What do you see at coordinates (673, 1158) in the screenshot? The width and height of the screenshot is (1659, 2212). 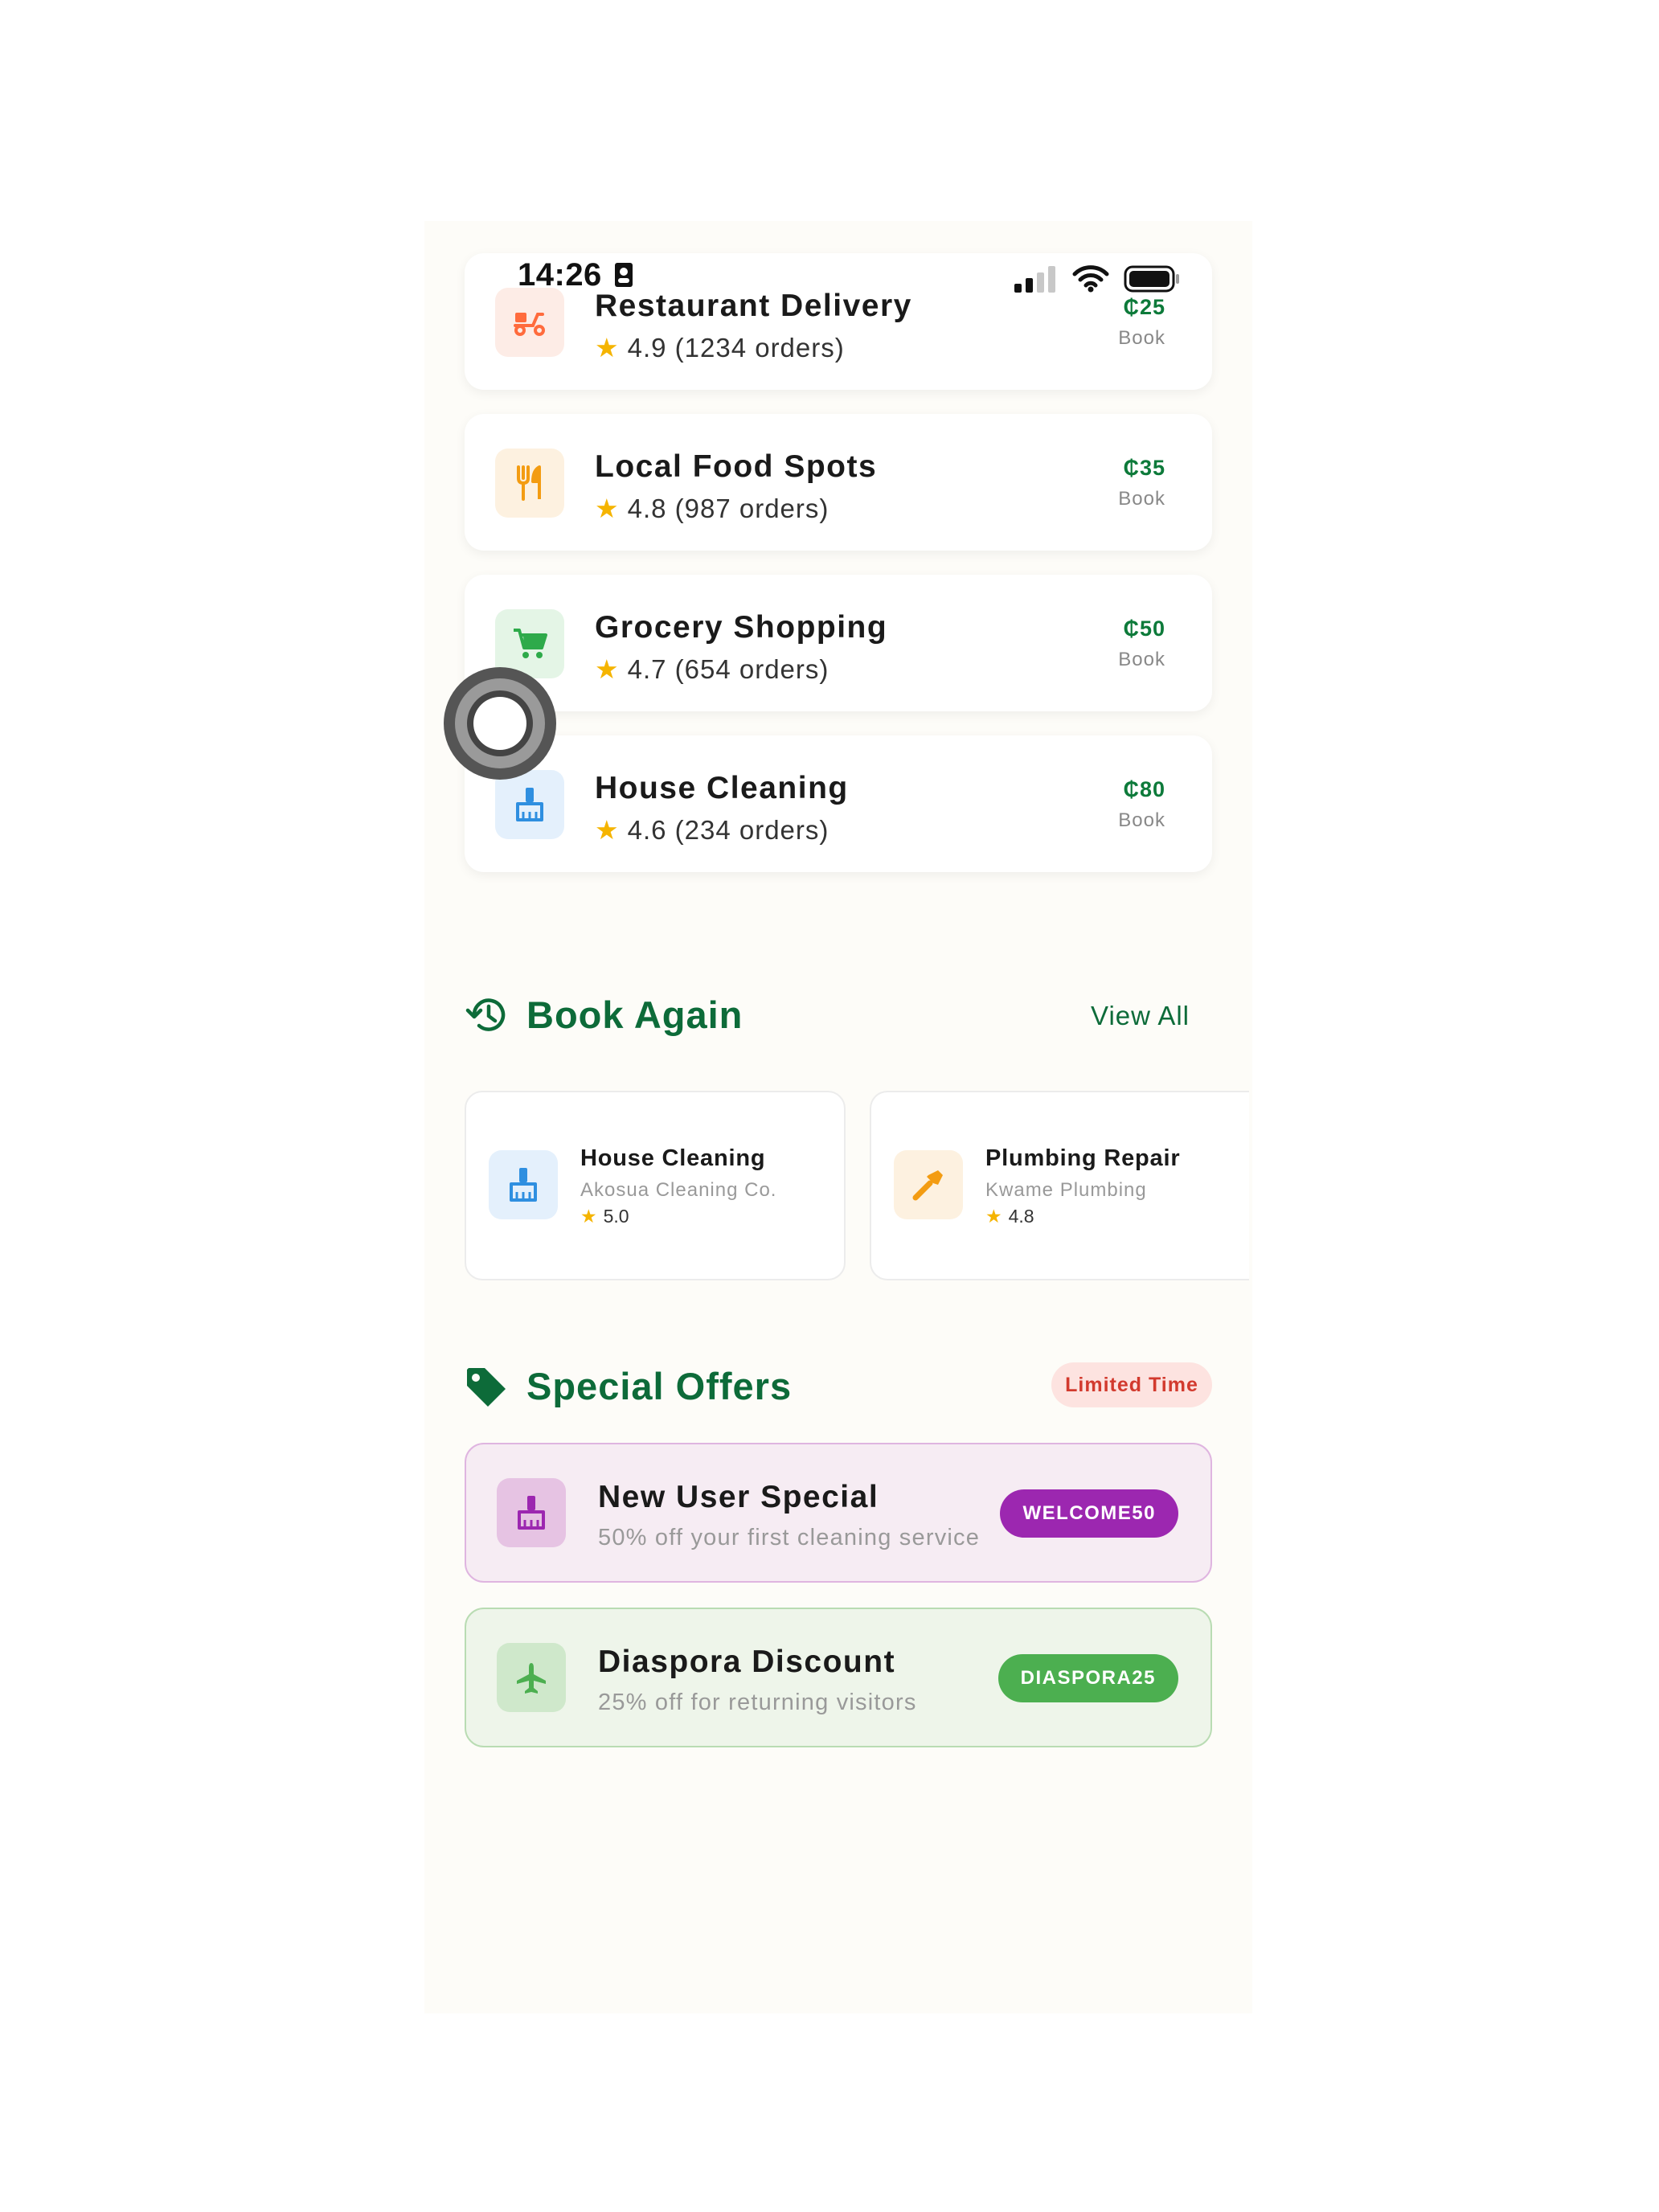 I see `book-again-service: House Cleaning` at bounding box center [673, 1158].